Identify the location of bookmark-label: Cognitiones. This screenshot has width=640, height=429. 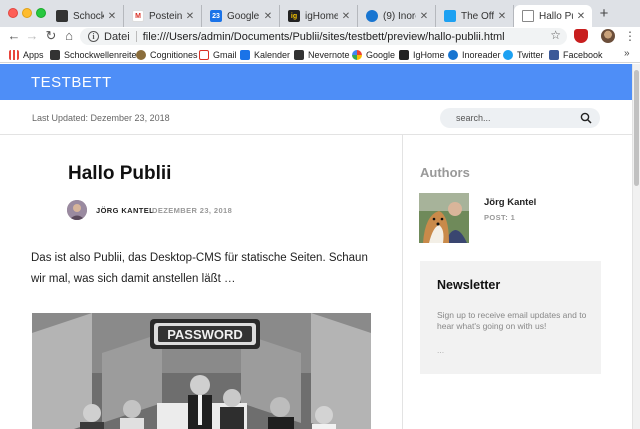
(174, 54).